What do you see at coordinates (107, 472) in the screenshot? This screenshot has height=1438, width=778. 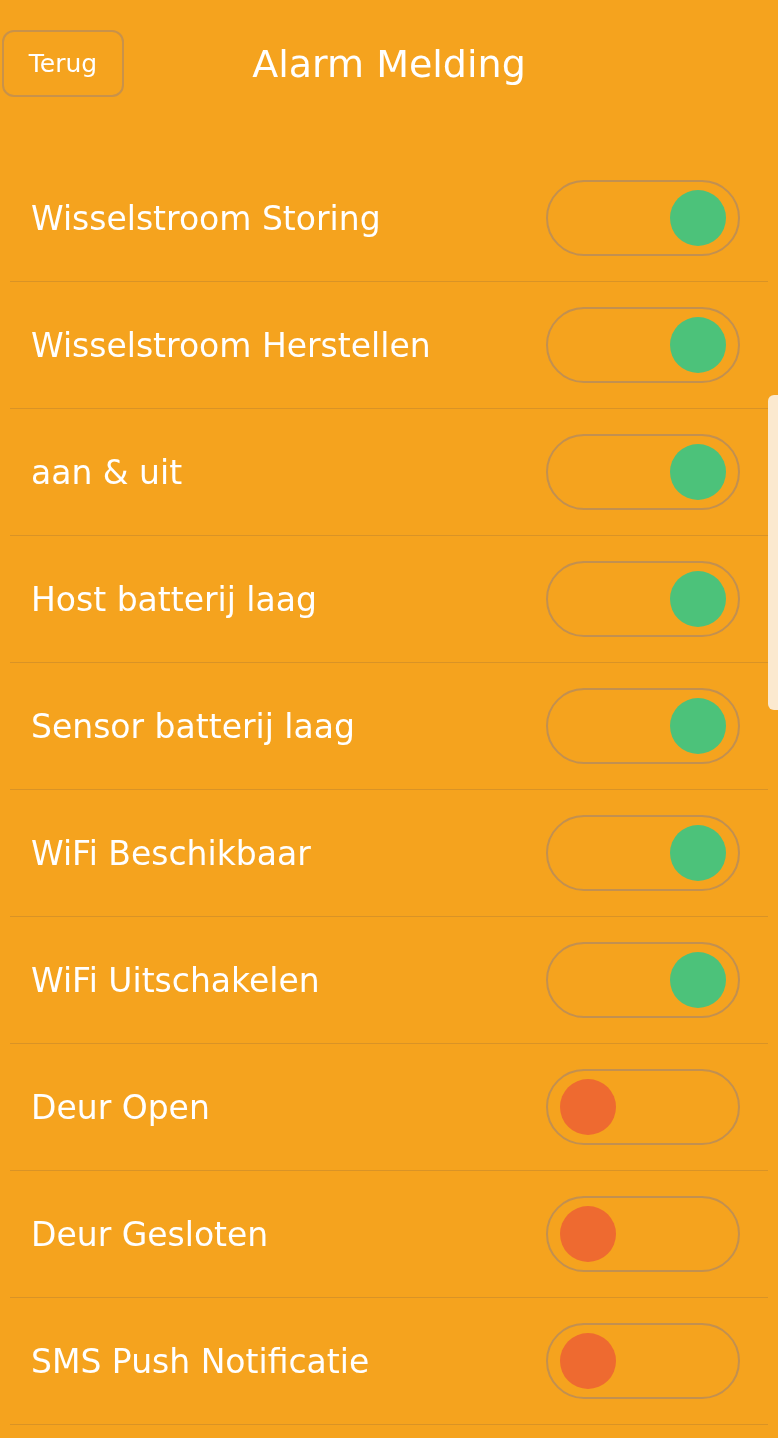 I see `setting-label: aan & uit` at bounding box center [107, 472].